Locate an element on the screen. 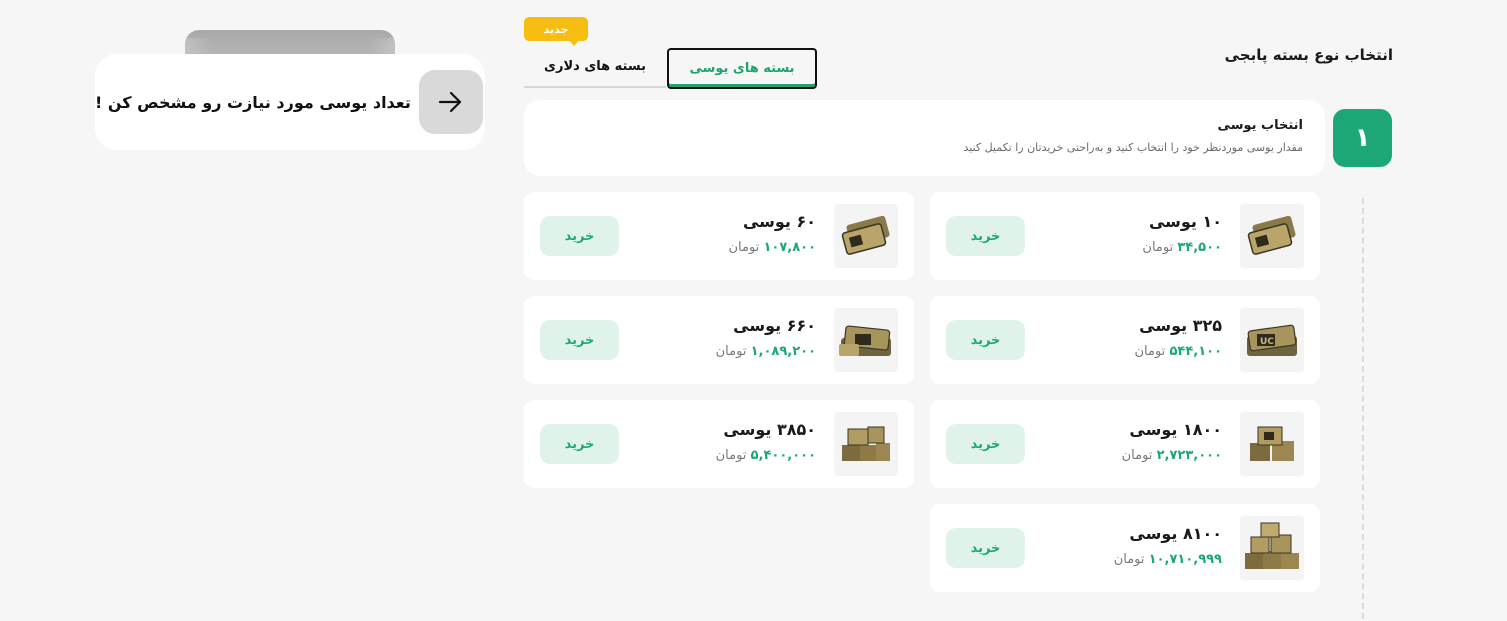 The height and width of the screenshot is (621, 1507). package-card: UC ۳۲۵ یوسی ۵۴۴,۱۰۰ تومان خرید is located at coordinates (1125, 340).